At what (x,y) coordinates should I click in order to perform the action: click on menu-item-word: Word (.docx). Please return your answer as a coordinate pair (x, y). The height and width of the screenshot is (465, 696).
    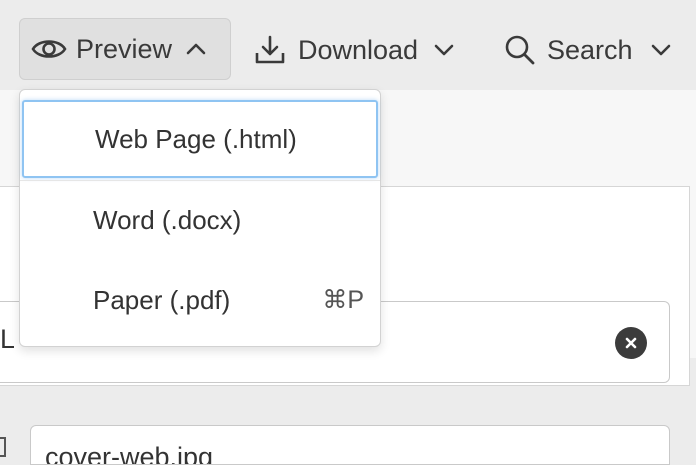
    Looking at the image, I should click on (200, 220).